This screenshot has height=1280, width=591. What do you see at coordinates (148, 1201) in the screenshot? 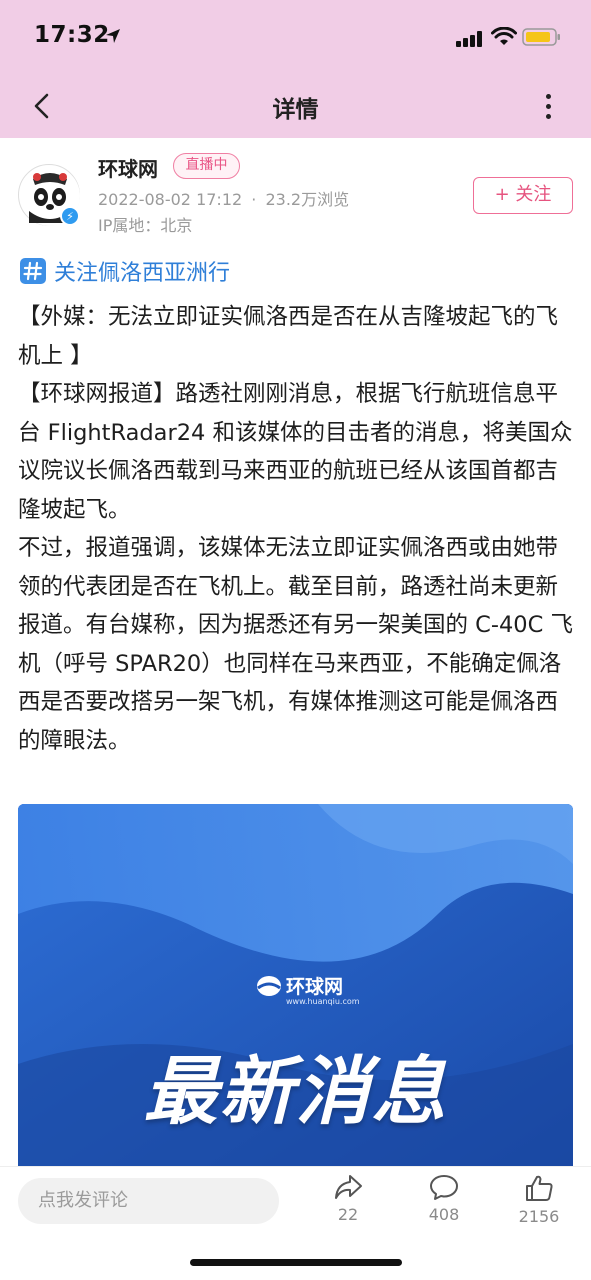
I see `comment-input: 点我发评论` at bounding box center [148, 1201].